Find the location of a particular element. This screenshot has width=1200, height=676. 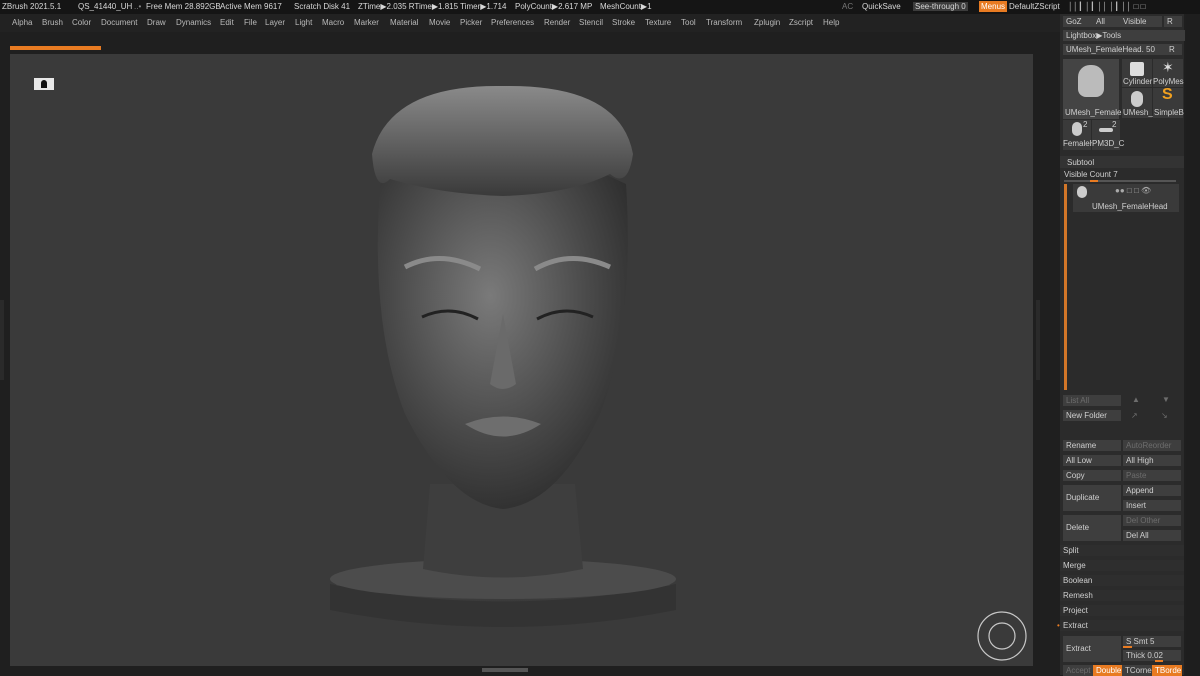

list-all-button: List All is located at coordinates (1092, 400).